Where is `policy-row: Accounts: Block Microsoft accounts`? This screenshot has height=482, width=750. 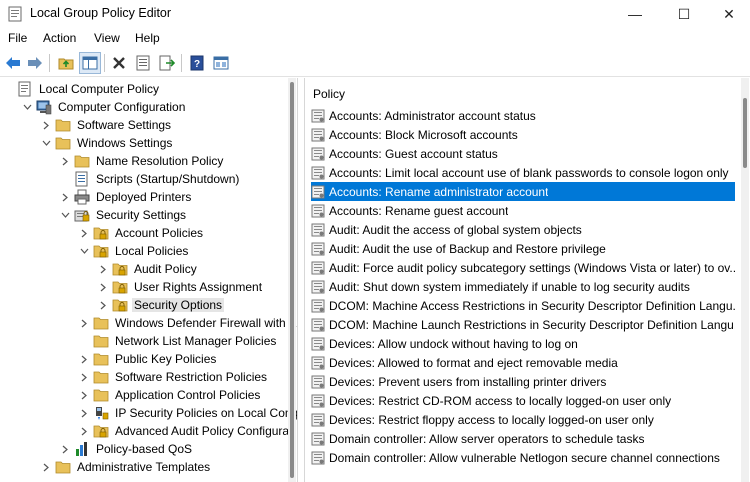
policy-row: Accounts: Block Microsoft accounts is located at coordinates (523, 134).